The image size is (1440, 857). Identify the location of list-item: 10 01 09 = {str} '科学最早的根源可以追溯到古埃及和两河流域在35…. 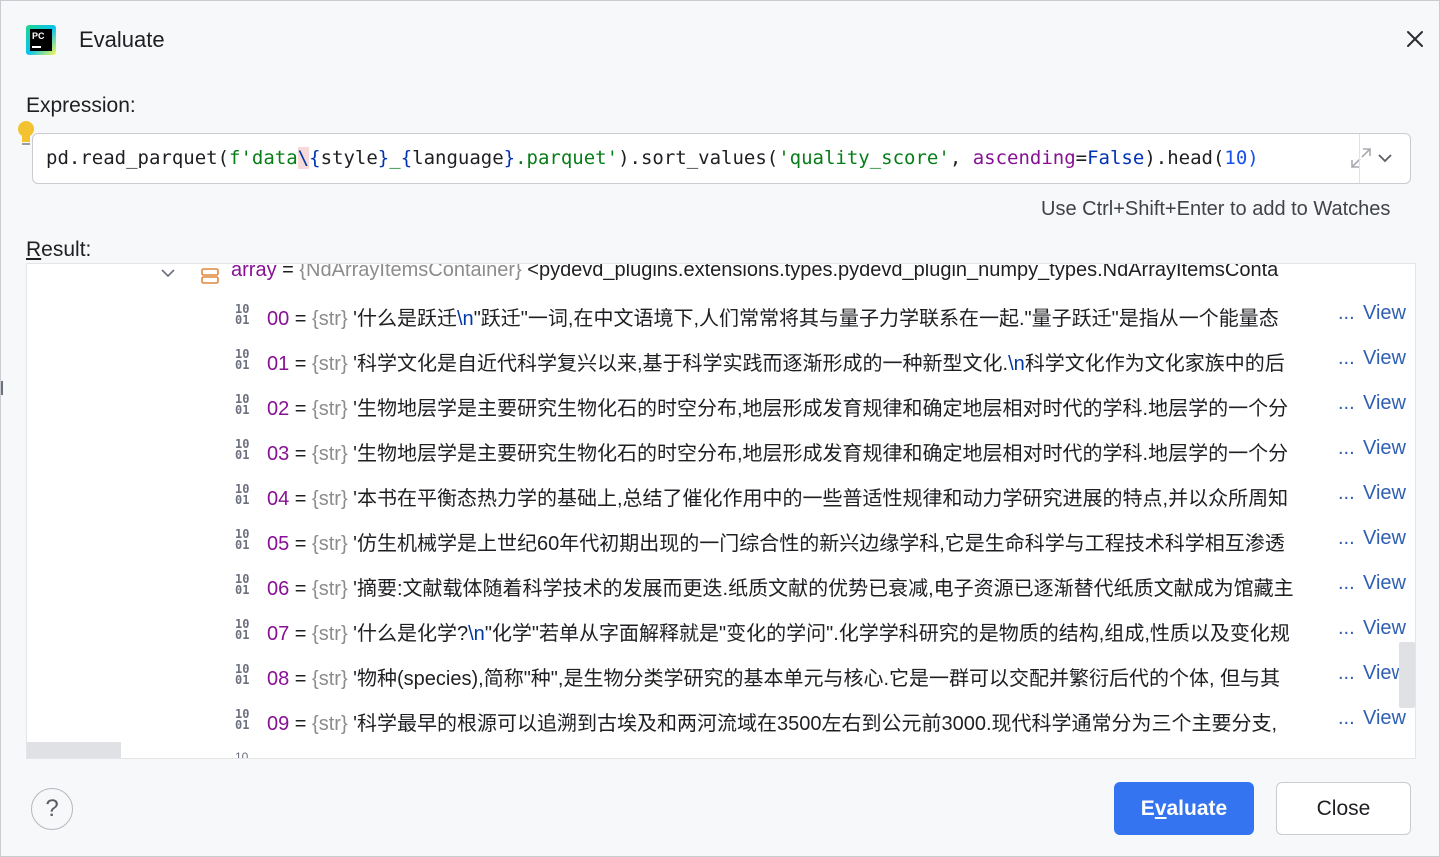
(721, 721).